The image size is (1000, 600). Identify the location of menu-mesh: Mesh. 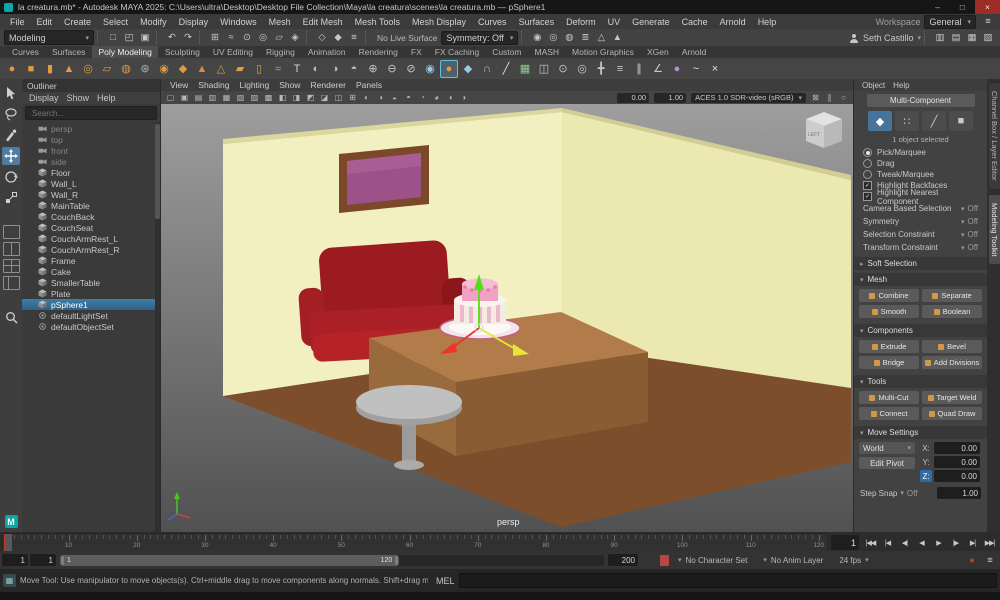
(280, 21).